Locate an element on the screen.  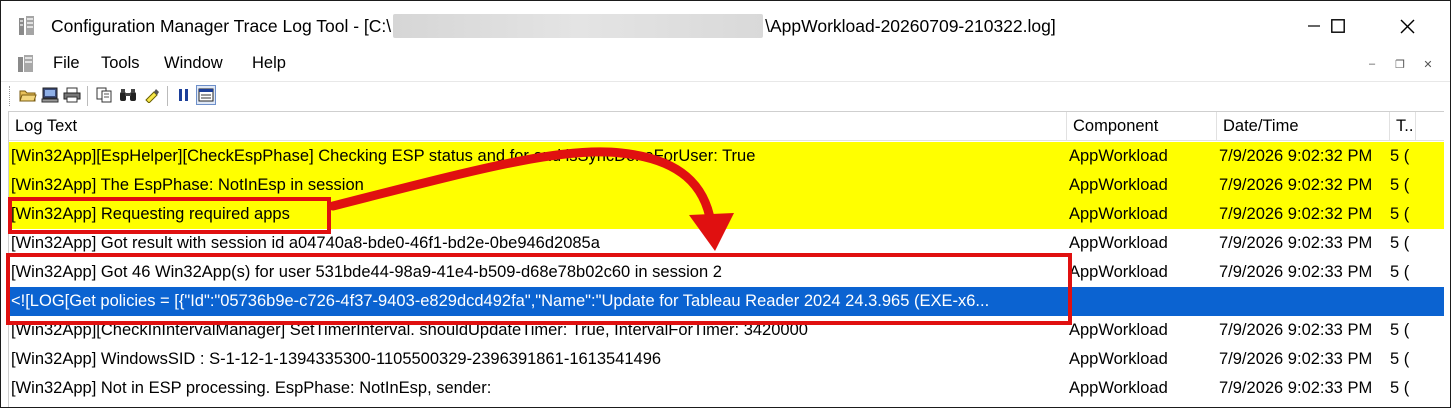
computer-icon is located at coordinates (50, 95).